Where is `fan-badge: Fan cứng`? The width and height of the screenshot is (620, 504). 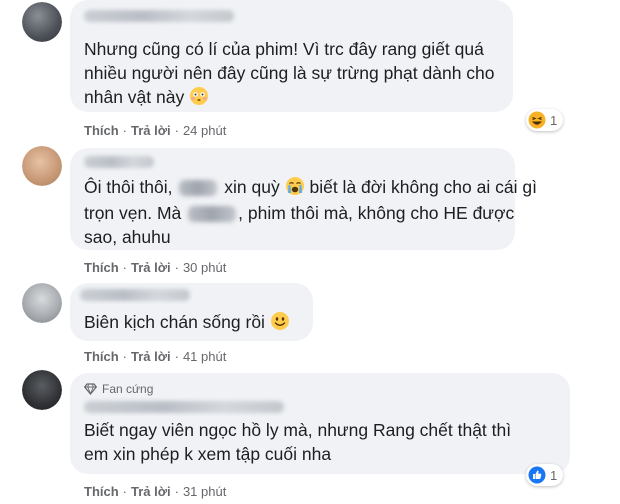 fan-badge: Fan cứng is located at coordinates (118, 389).